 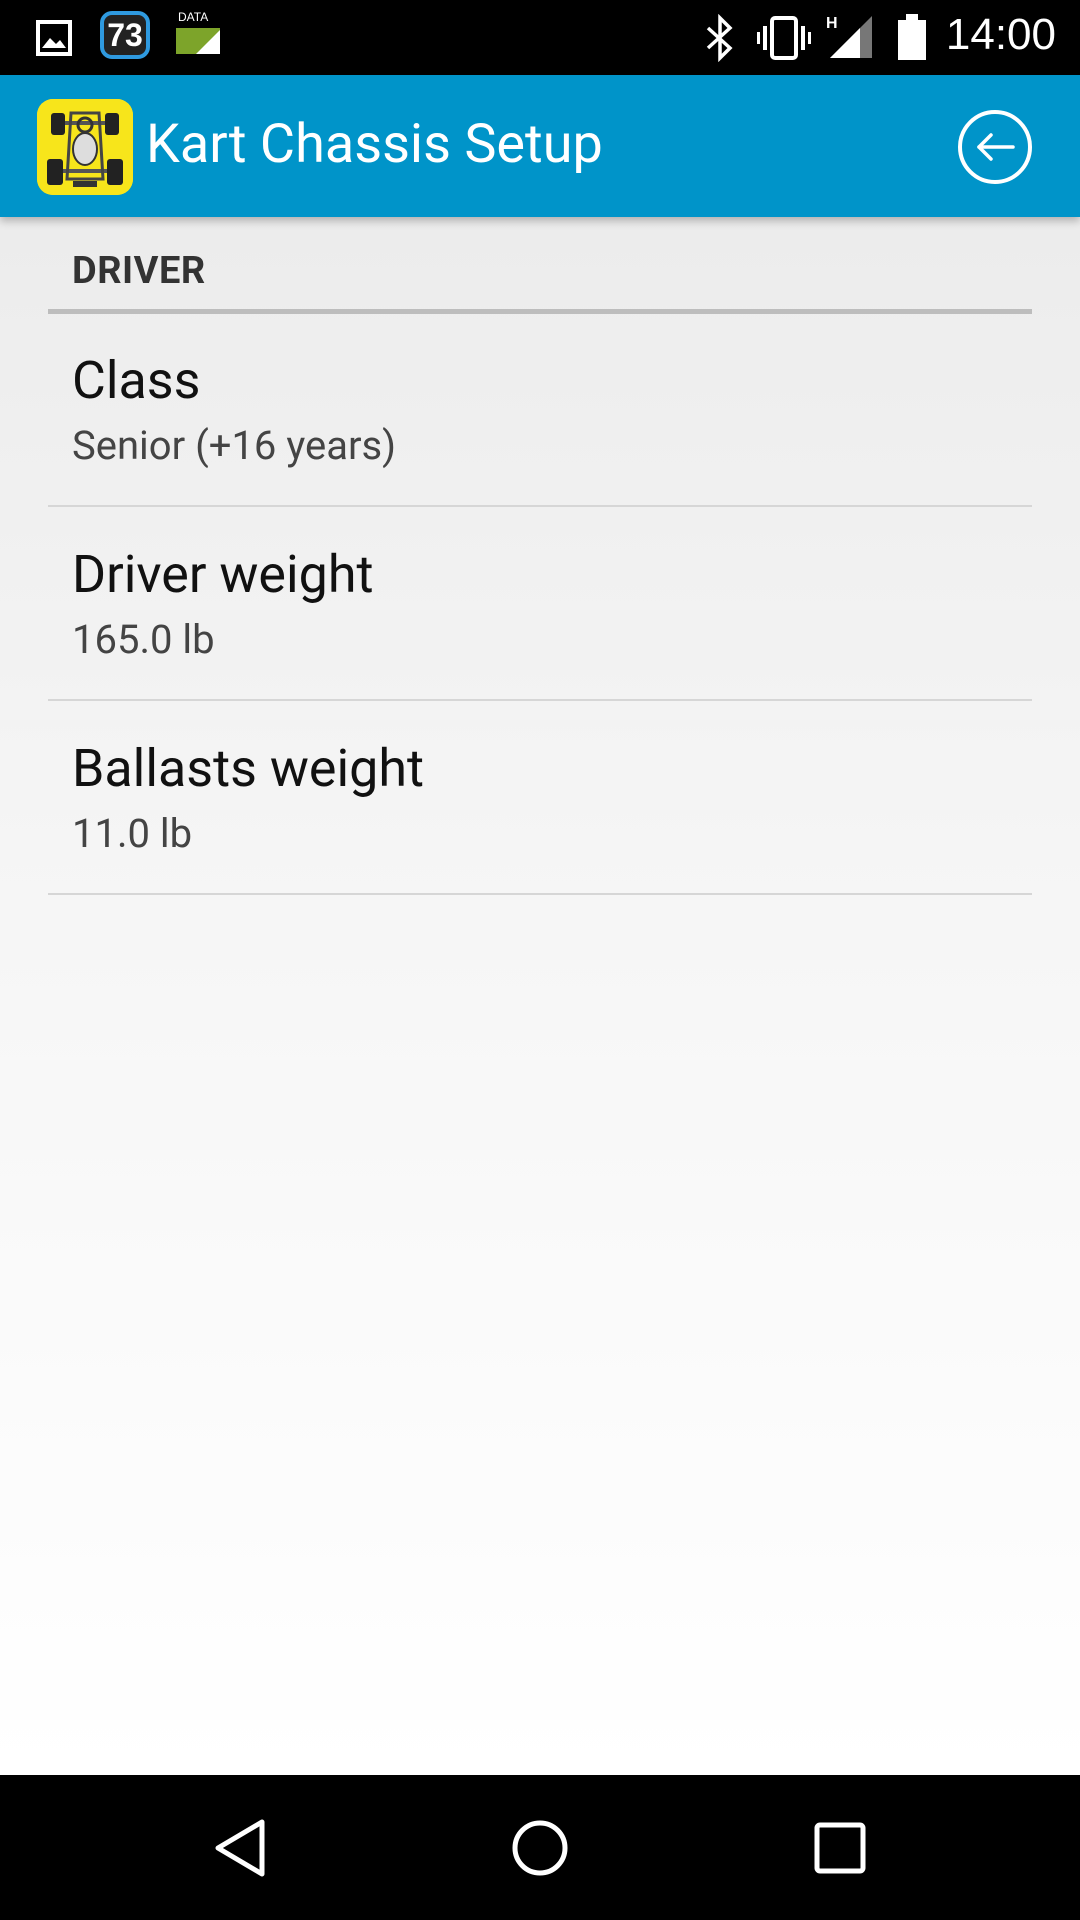 I want to click on notification-badge-text: 73, so click(x=125, y=34).